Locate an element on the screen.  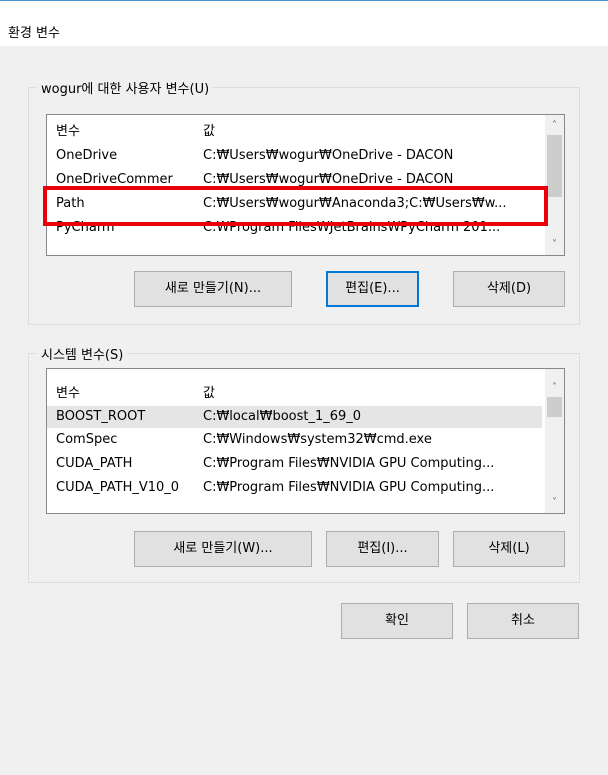
table-row: ComSpec C:₩Windows₩system32₩cmd.exe is located at coordinates (294, 440).